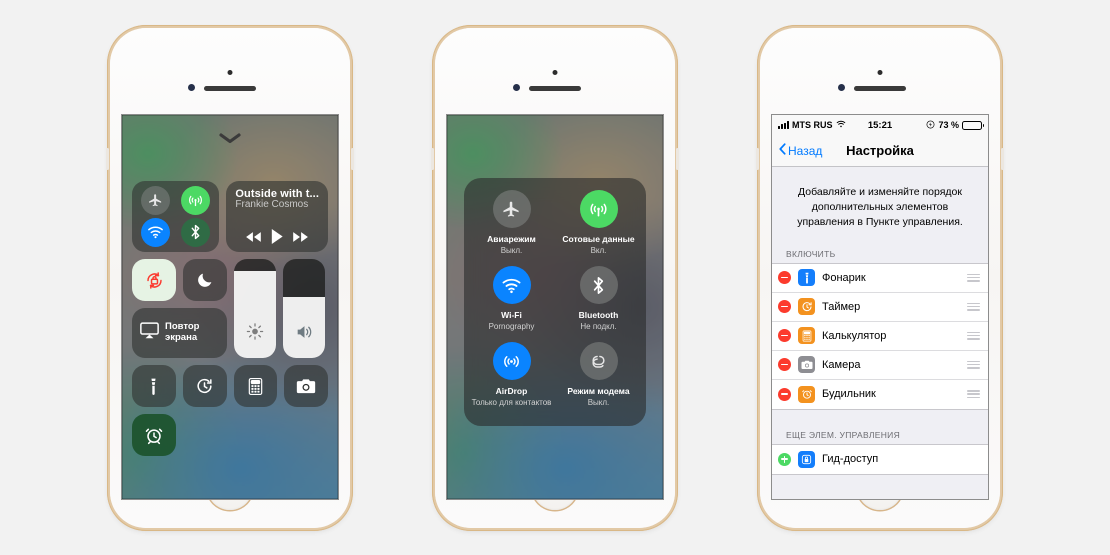  Describe the element at coordinates (306, 386) in the screenshot. I see `camera-button` at that location.